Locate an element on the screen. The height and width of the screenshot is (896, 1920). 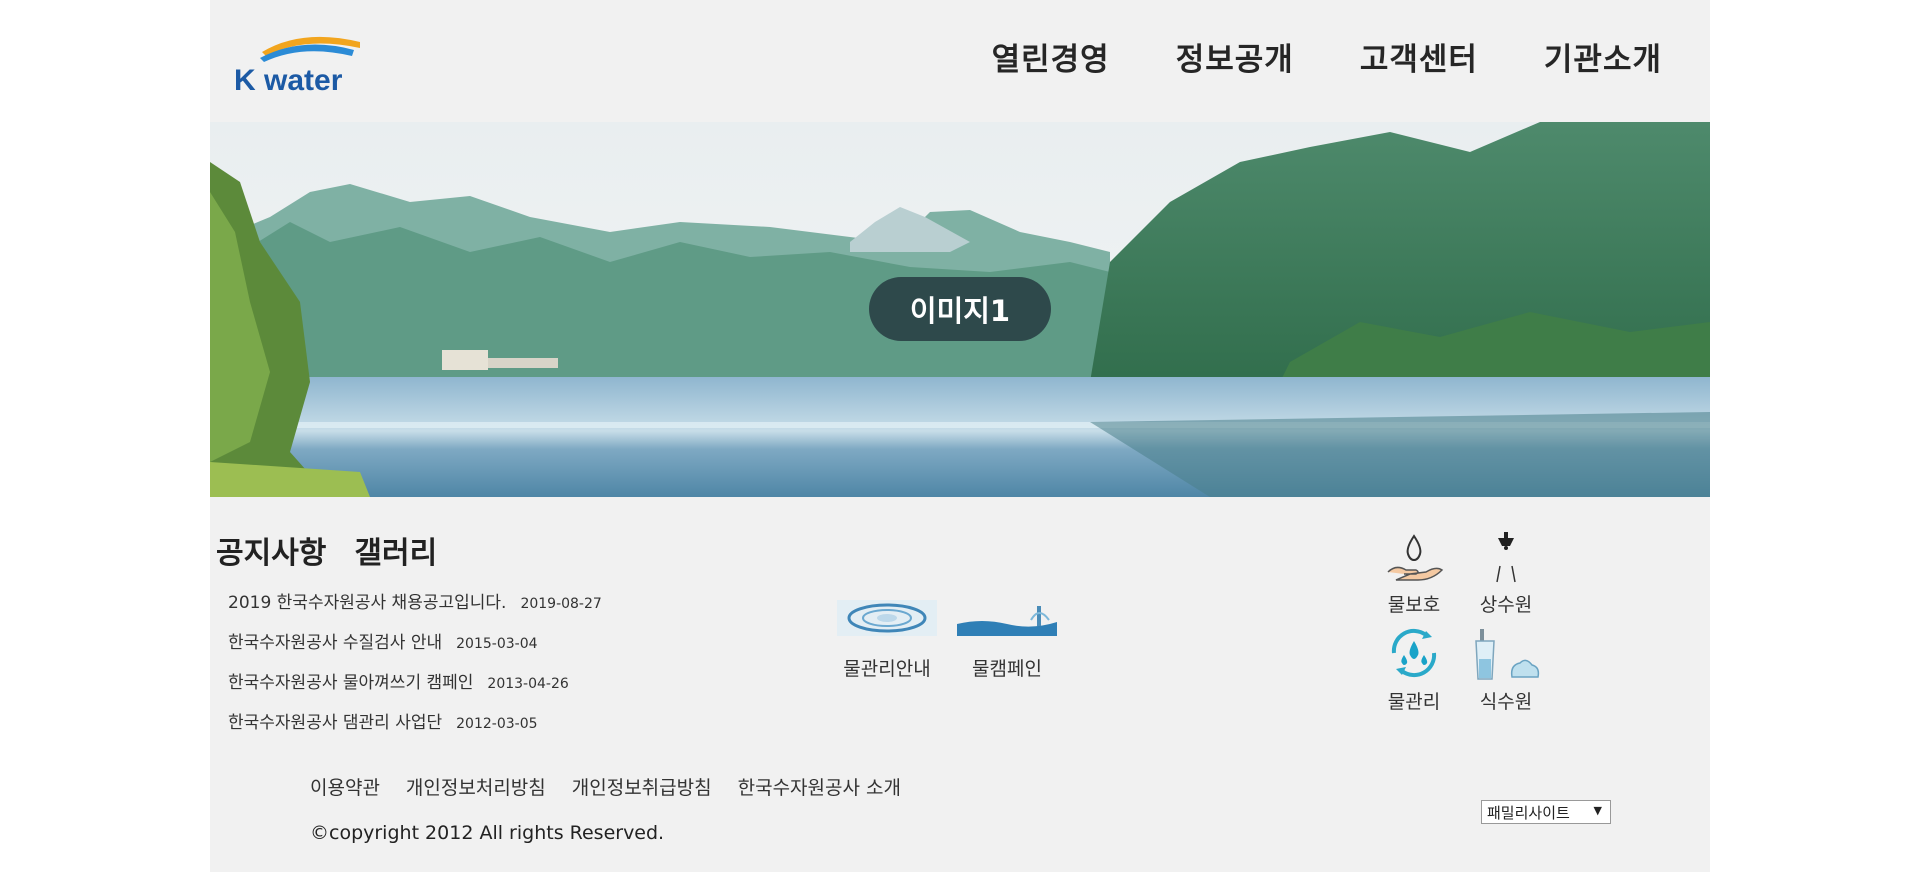
list-item: 한국수자원공사 댐관리 사업단 2012-03-05 is located at coordinates (415, 728).